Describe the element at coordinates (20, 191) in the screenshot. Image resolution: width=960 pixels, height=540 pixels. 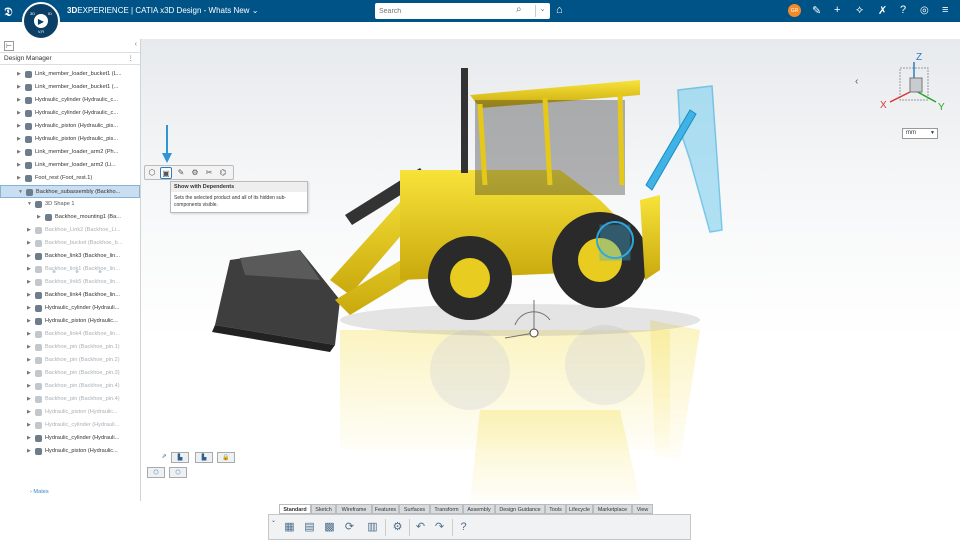
I see `expand-toggle-icon: ▼` at that location.